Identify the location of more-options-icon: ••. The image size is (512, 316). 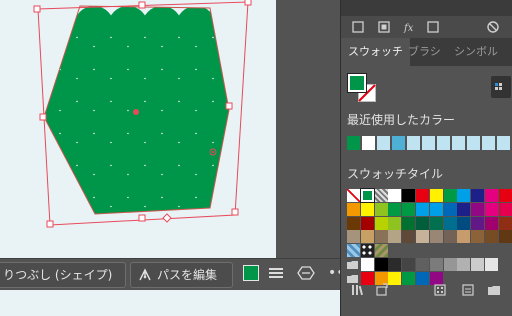
(336, 273).